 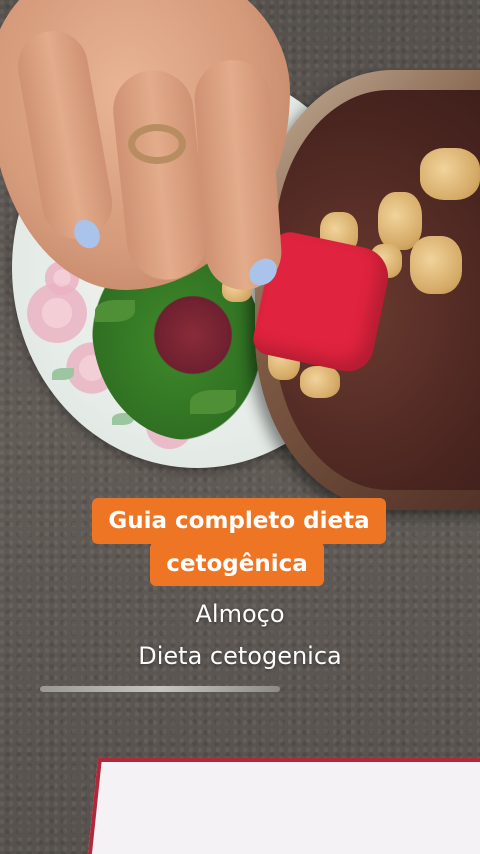 What do you see at coordinates (240, 656) in the screenshot?
I see `subtitle-line-2: Dieta cetogenica` at bounding box center [240, 656].